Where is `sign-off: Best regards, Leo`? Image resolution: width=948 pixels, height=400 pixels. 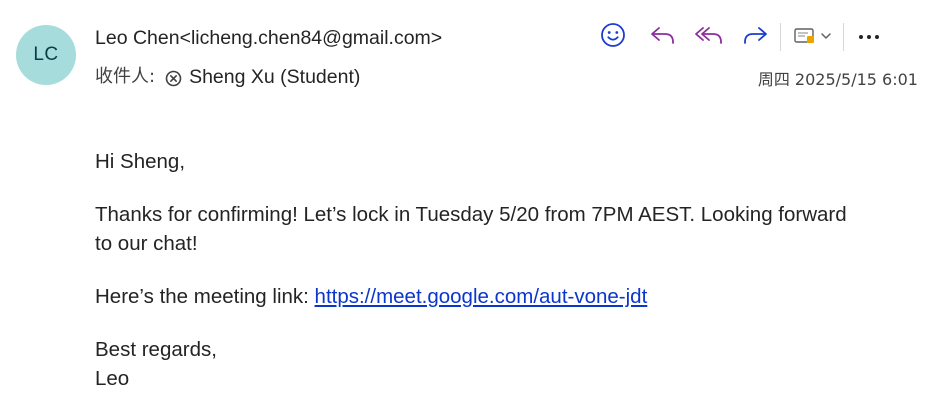 sign-off: Best regards, Leo is located at coordinates (475, 364).